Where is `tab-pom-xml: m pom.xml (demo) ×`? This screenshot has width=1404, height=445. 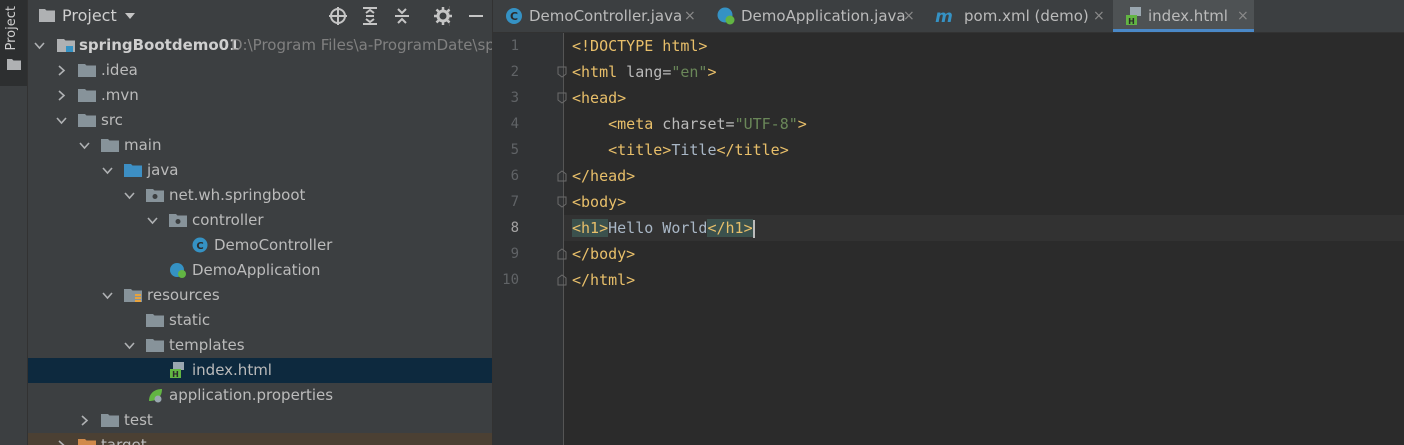
tab-pom-xml: m pom.xml (demo) × is located at coordinates (1019, 16).